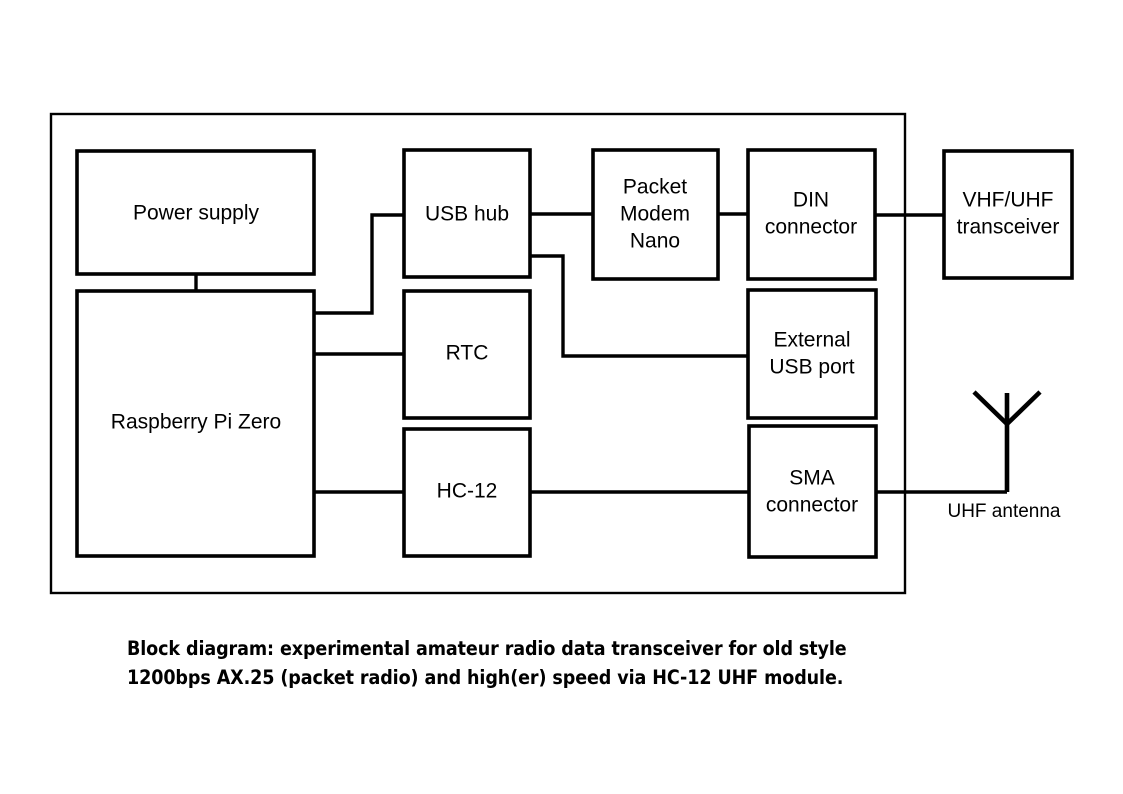 This screenshot has height=794, width=1123. What do you see at coordinates (1008, 200) in the screenshot?
I see `block-vhf-uhf-transceiver-label-line1: VHF/UHF` at bounding box center [1008, 200].